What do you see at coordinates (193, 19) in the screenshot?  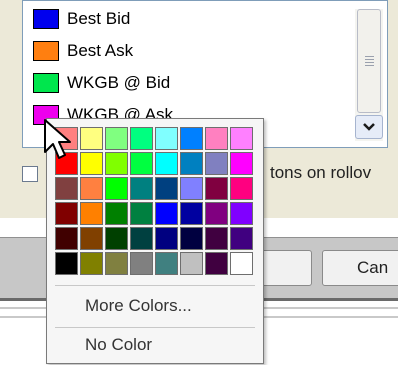 I see `list-item-best-bid: Best Bid` at bounding box center [193, 19].